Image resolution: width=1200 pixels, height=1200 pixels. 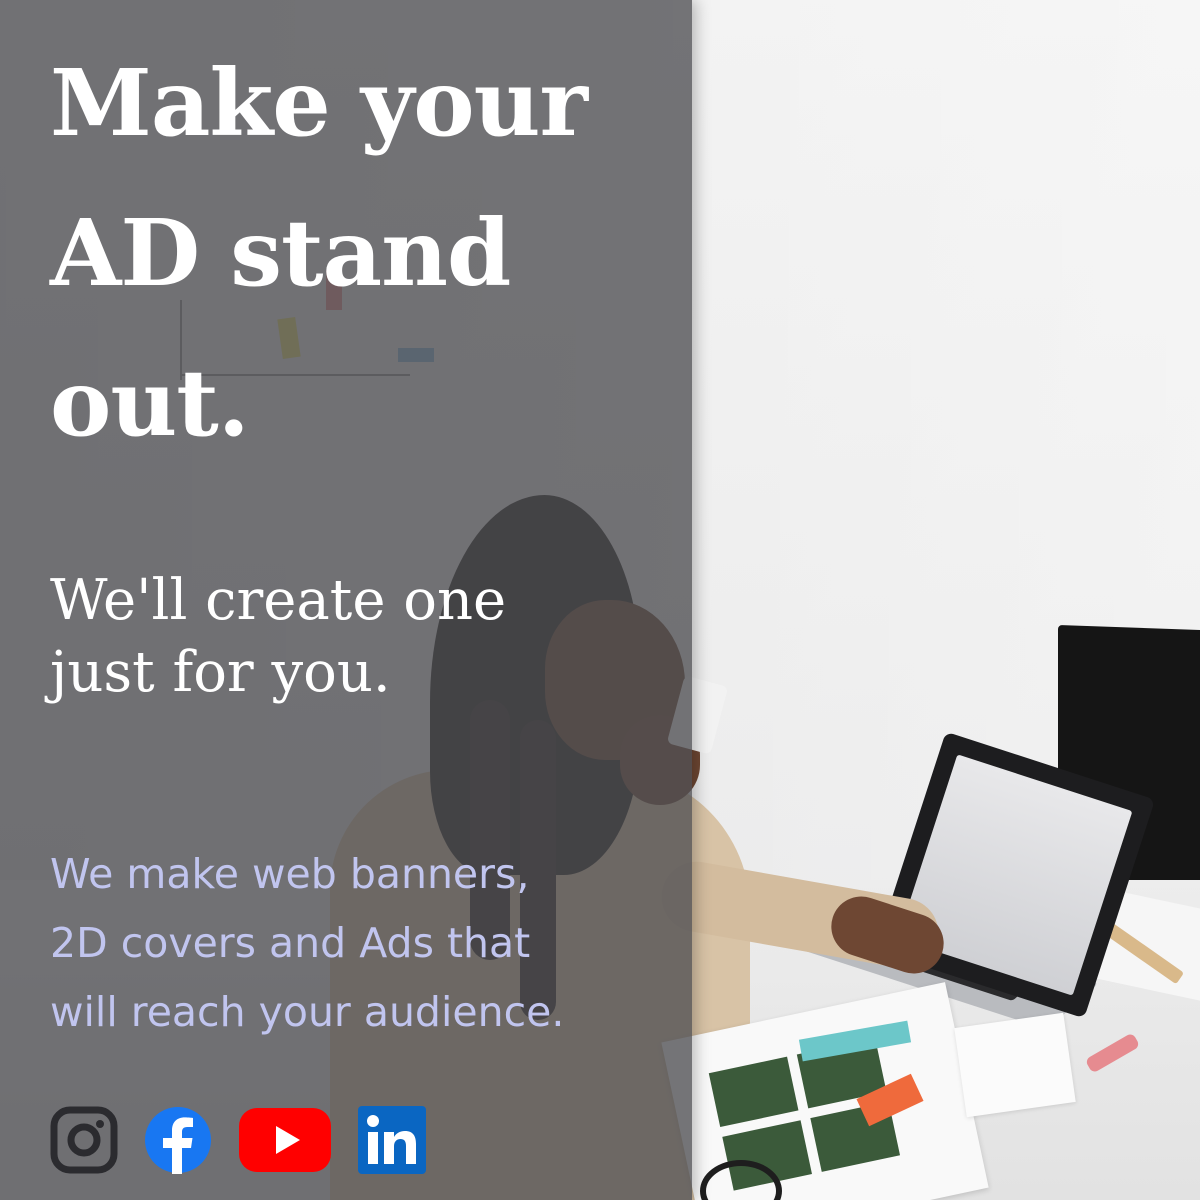 What do you see at coordinates (278, 600) in the screenshot?
I see `subheadline-line: We'll create one` at bounding box center [278, 600].